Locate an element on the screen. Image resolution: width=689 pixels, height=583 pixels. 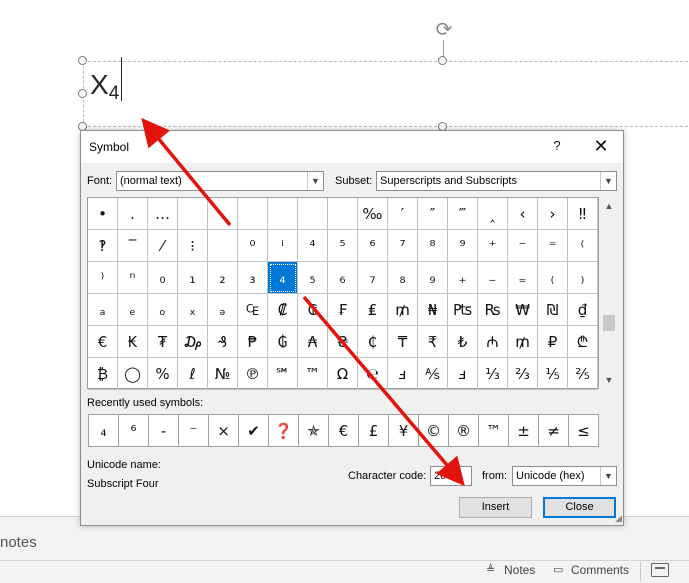
symbol-cell: ₋ is located at coordinates (493, 278).